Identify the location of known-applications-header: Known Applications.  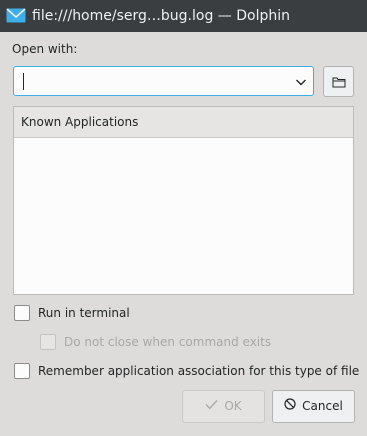
(183, 122).